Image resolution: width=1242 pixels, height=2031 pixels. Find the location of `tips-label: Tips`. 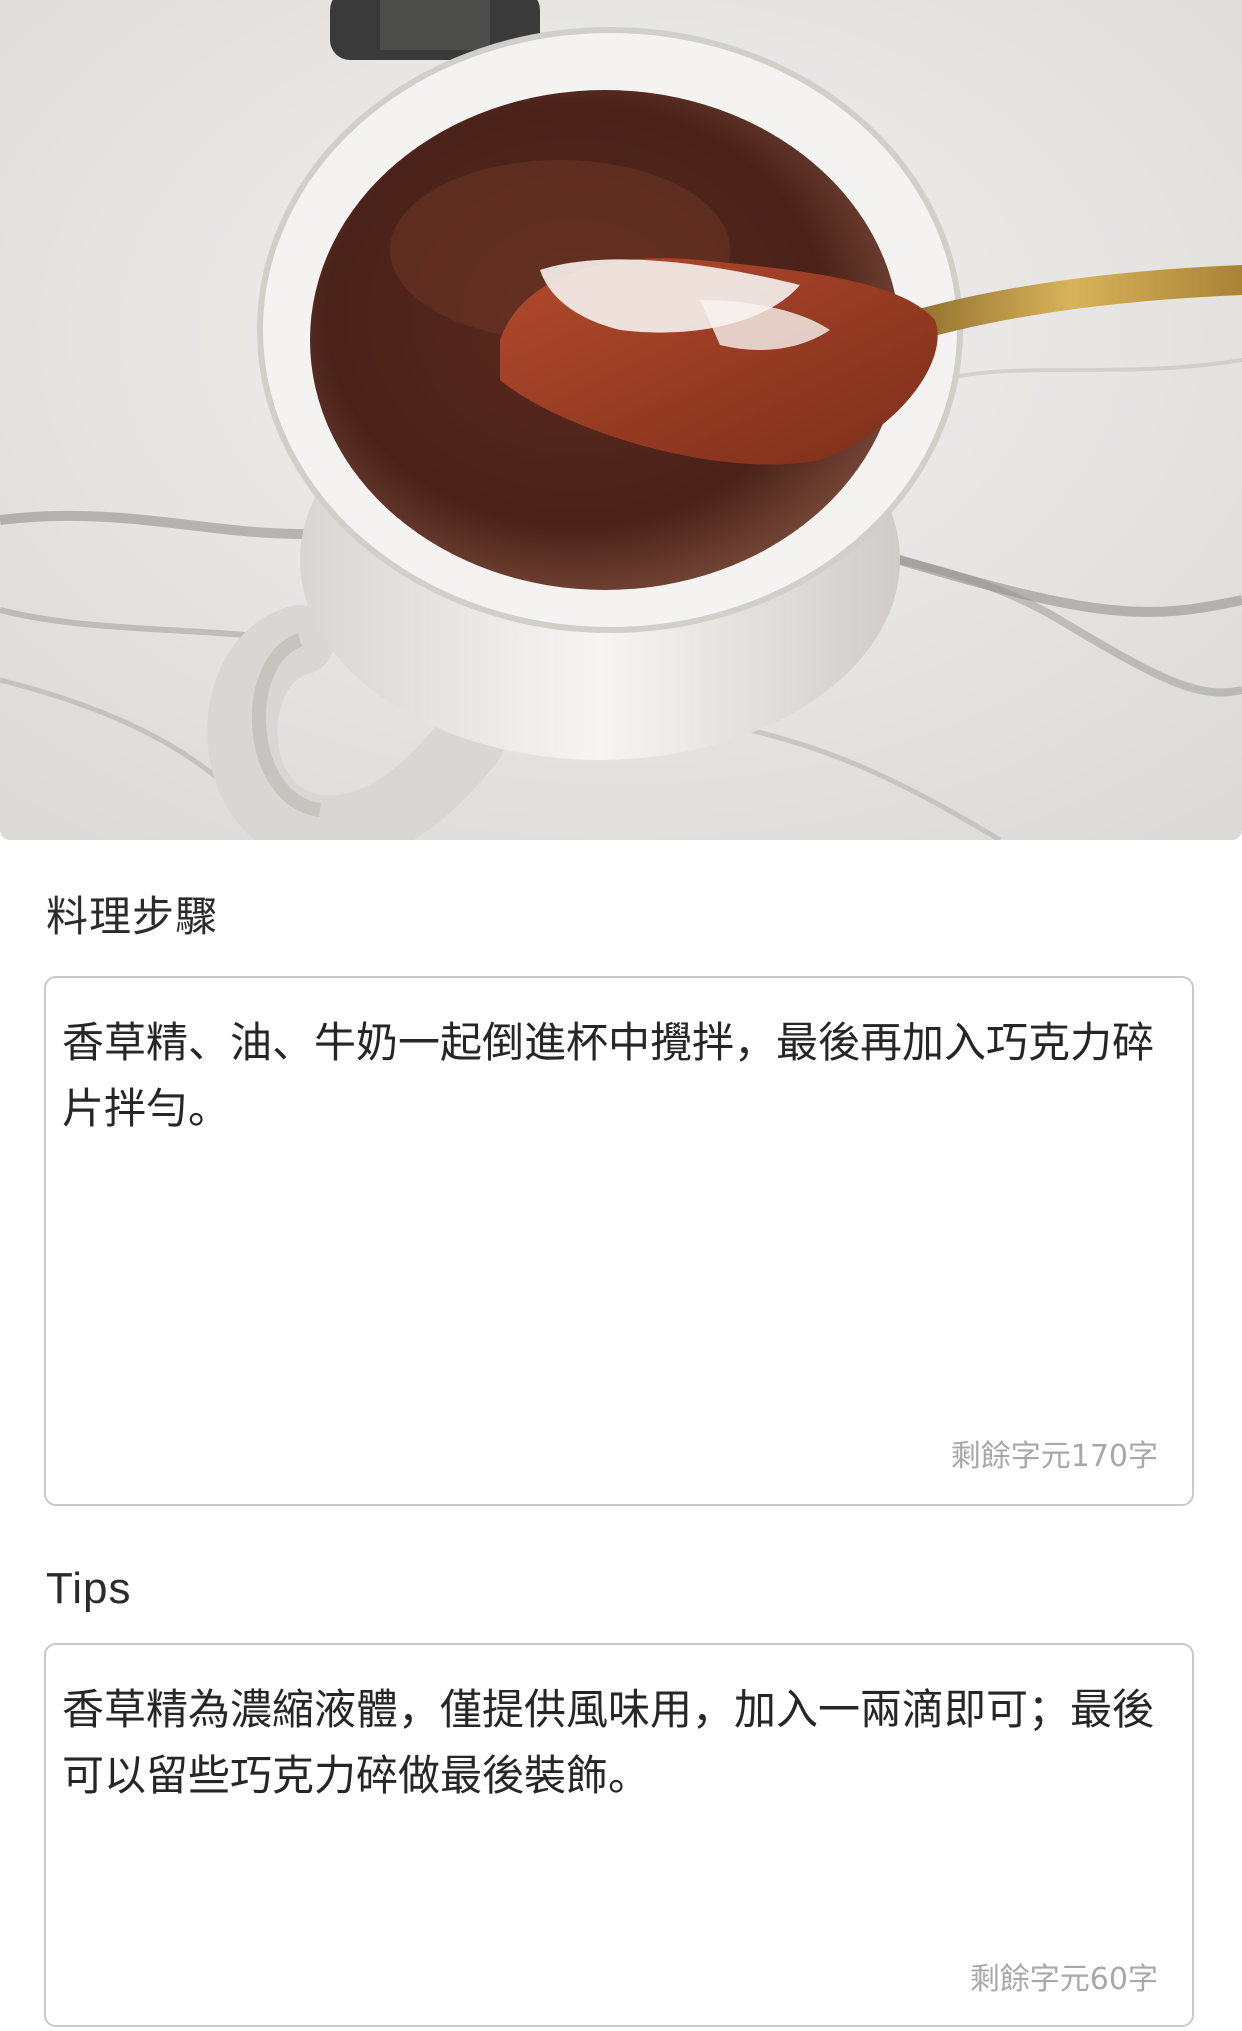

tips-label: Tips is located at coordinates (89, 1588).